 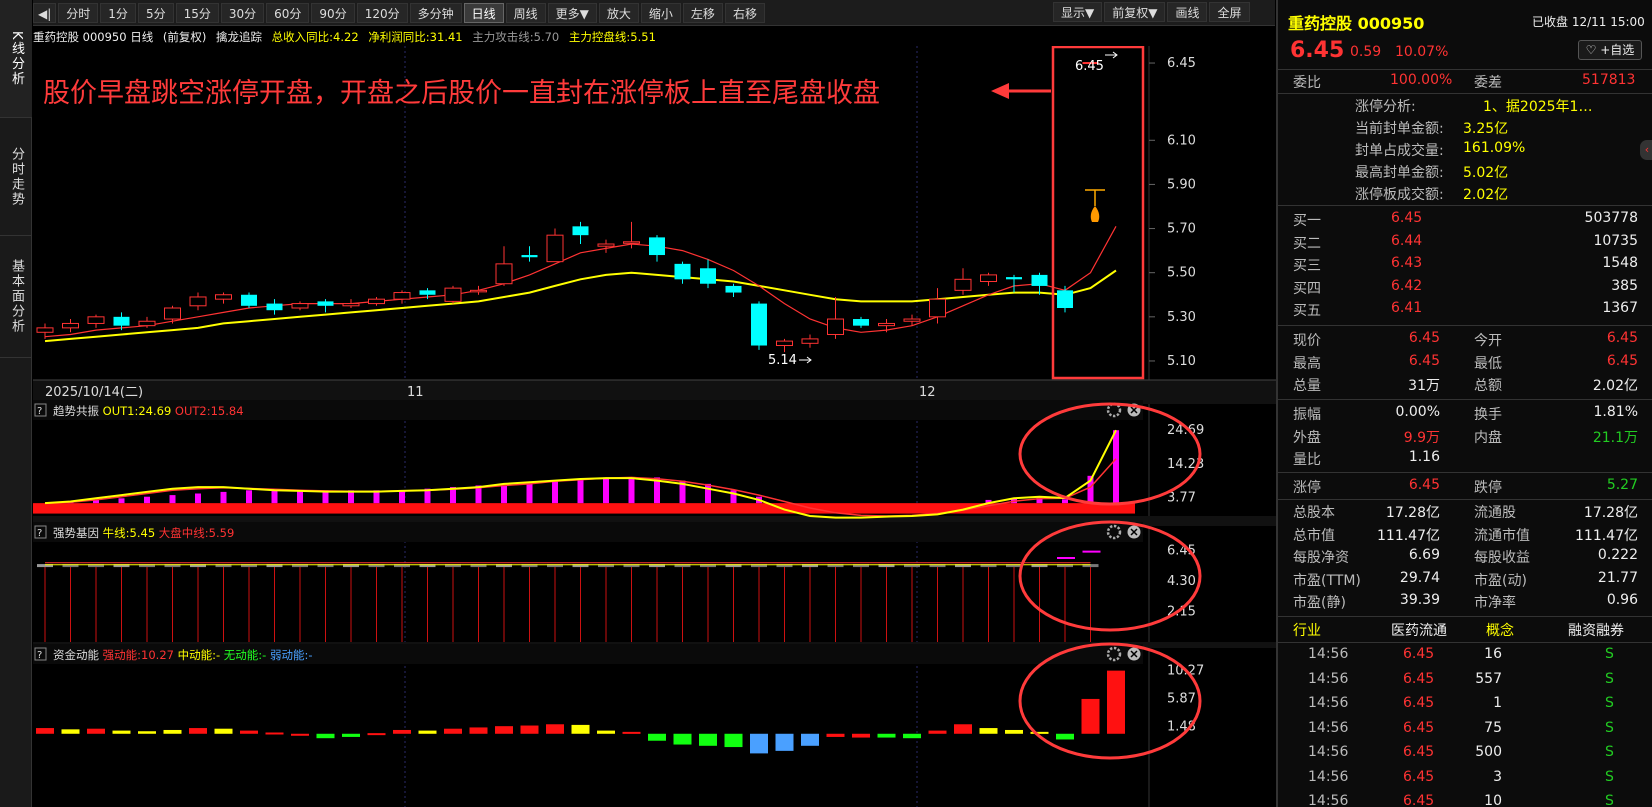 What do you see at coordinates (1135, 12) in the screenshot?
I see `toolbar-right-button-1: 前复权▼` at bounding box center [1135, 12].